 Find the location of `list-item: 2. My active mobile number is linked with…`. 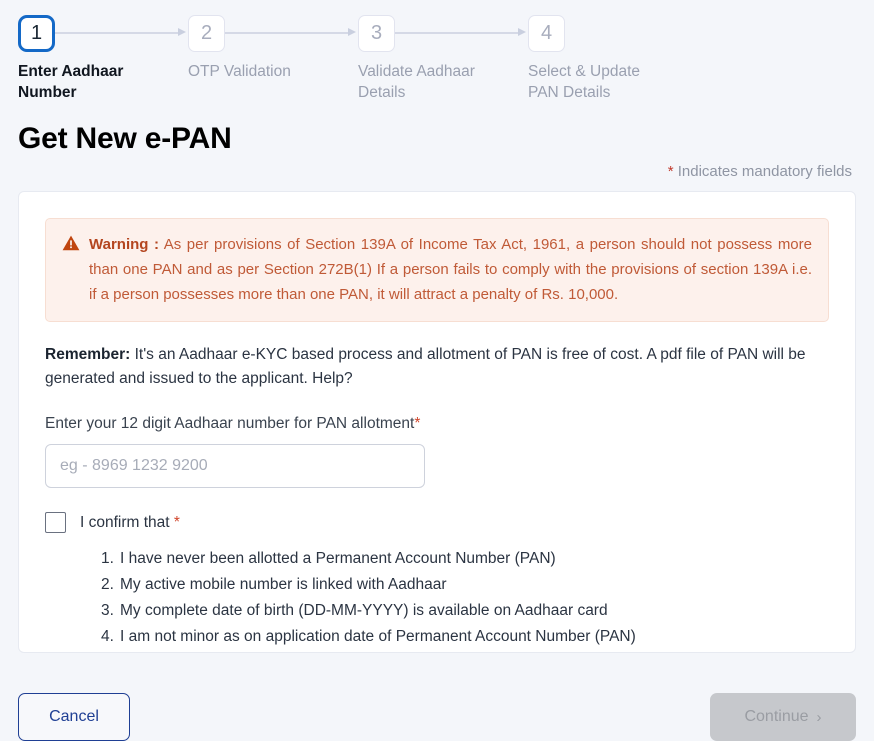

list-item: 2. My active mobile number is linked with… is located at coordinates (465, 585).